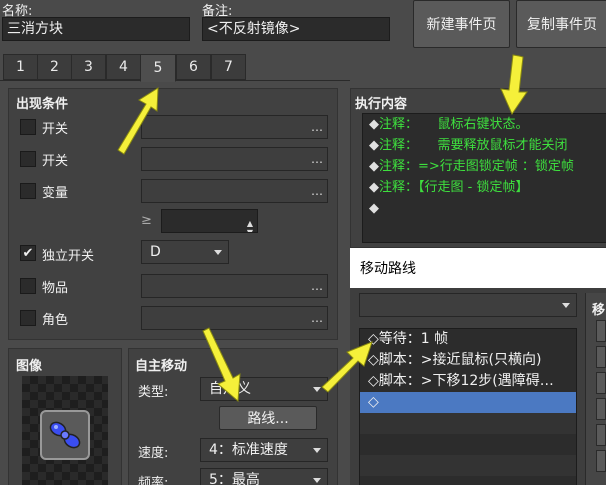 This screenshot has height=485, width=606. What do you see at coordinates (561, 24) in the screenshot?
I see `copy-event-page-button: 复制事件页` at bounding box center [561, 24].